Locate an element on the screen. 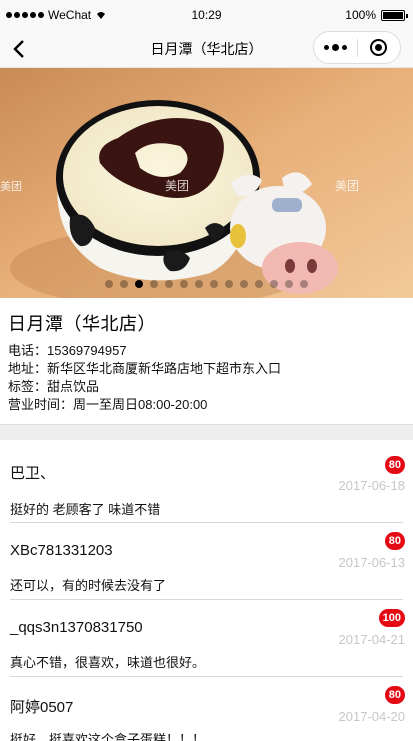  review-date: 2017-04-20 is located at coordinates (372, 716).